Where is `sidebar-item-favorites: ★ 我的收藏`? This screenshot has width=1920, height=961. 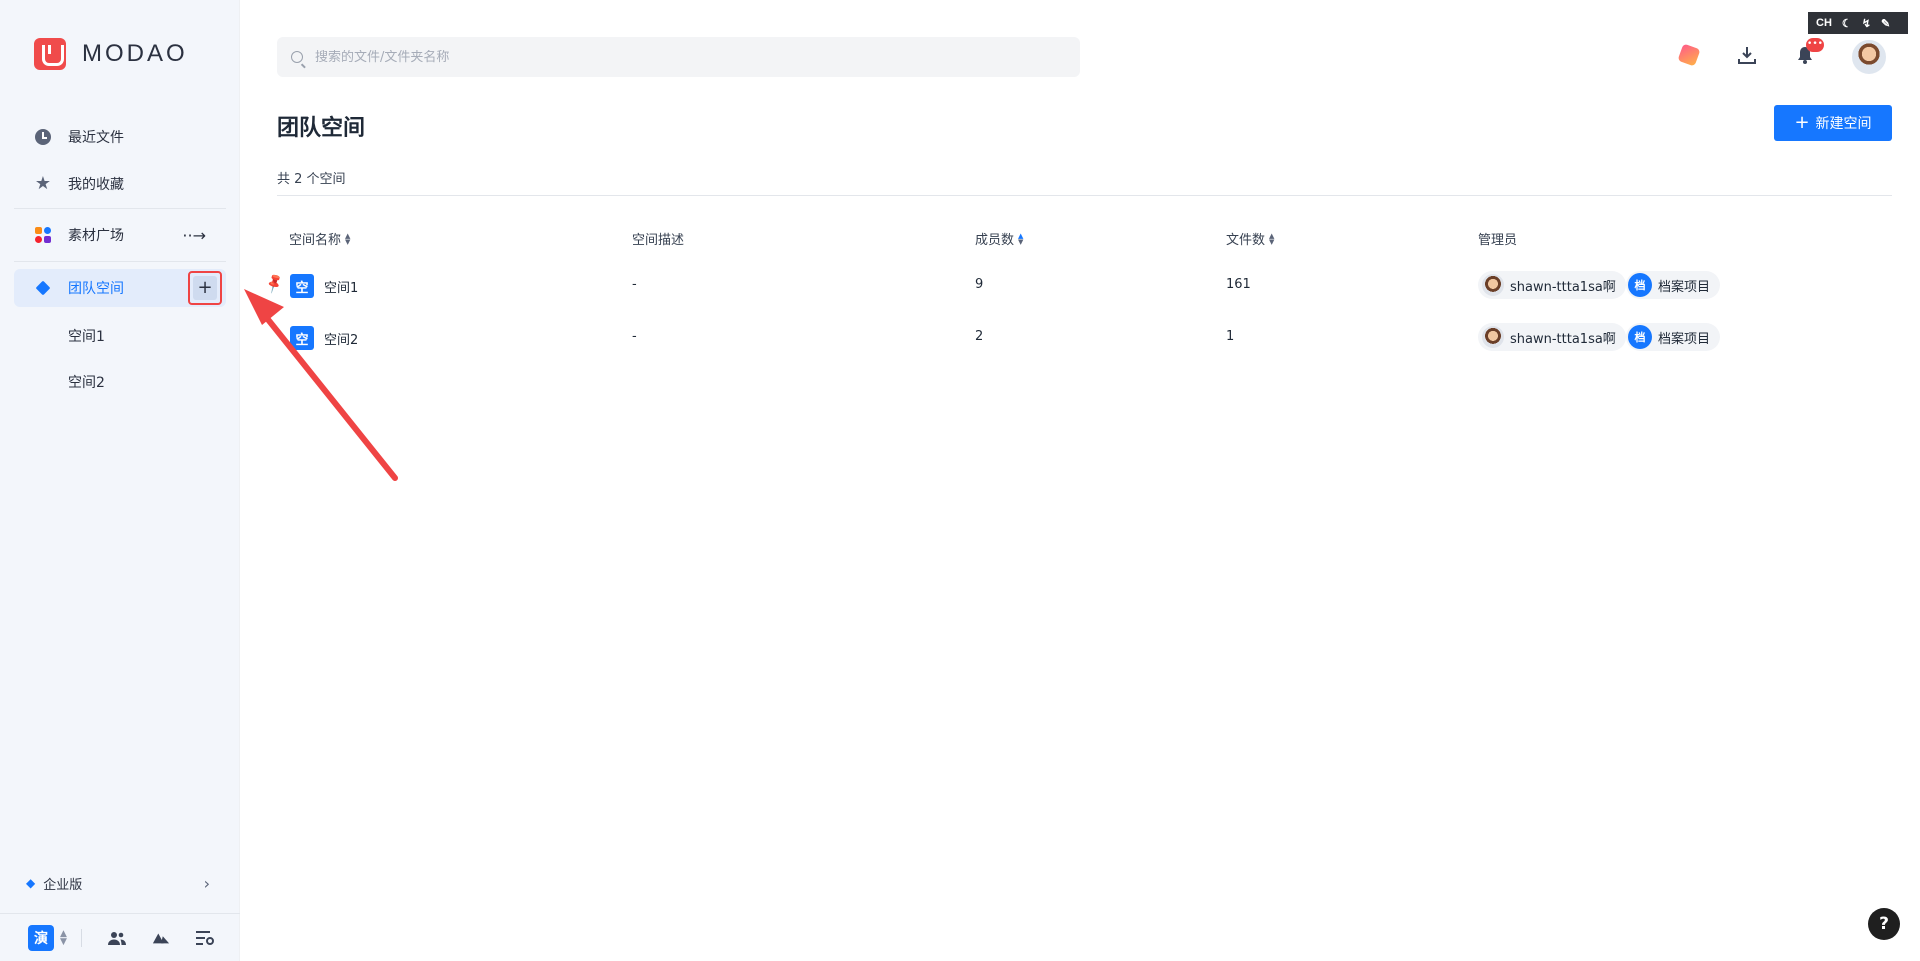 sidebar-item-favorites: ★ 我的收藏 is located at coordinates (120, 184).